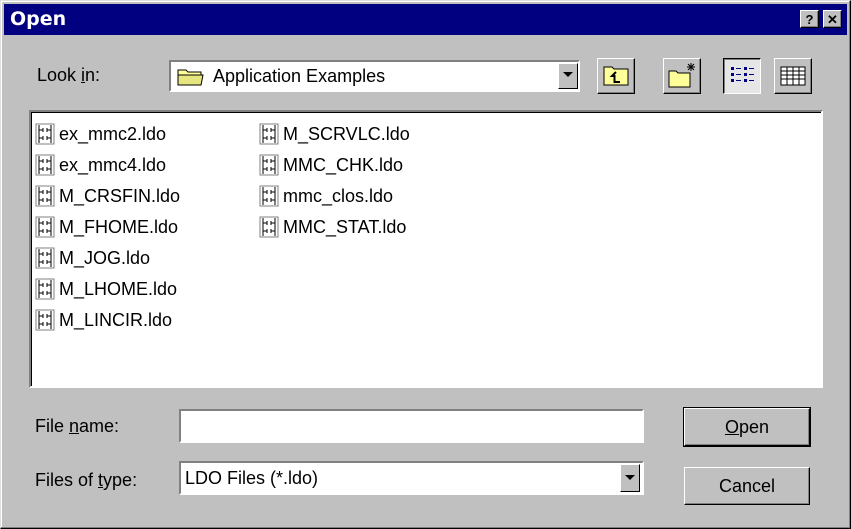 The width and height of the screenshot is (851, 529). I want to click on file-item: M_JOG.ldo, so click(92, 258).